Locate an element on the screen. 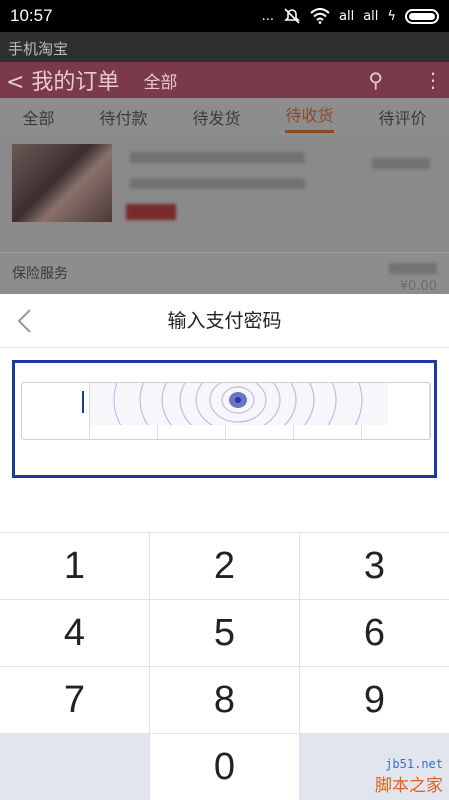  password-highlight-frame is located at coordinates (224, 419).